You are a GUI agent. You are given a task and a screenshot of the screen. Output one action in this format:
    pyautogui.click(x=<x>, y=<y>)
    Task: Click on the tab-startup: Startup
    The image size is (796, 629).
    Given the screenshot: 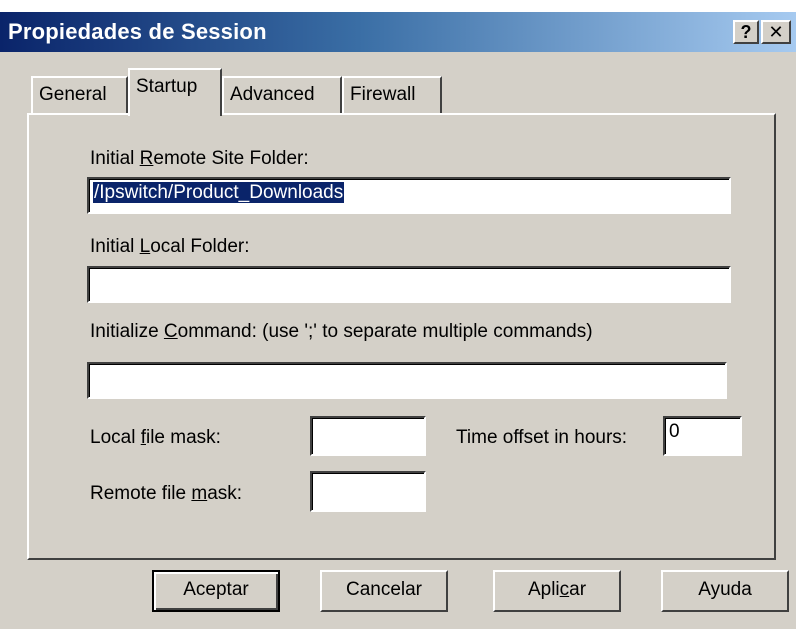 What is the action you would take?
    pyautogui.click(x=175, y=92)
    